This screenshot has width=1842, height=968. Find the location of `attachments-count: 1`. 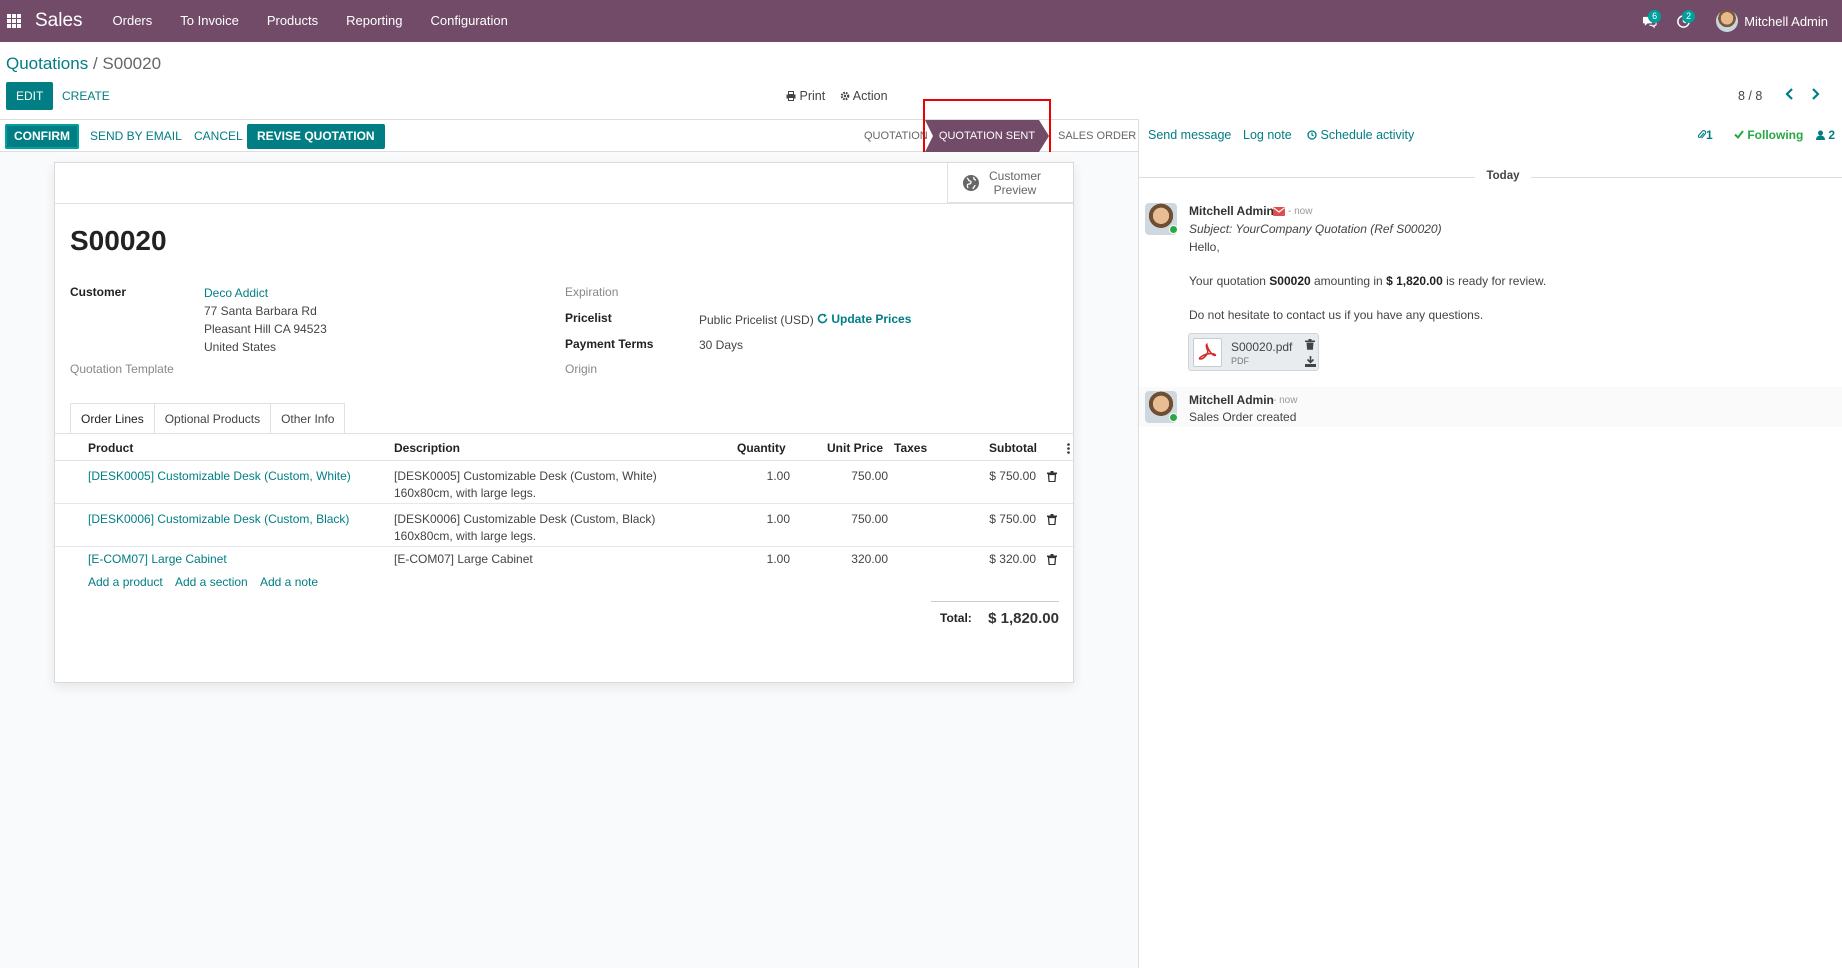

attachments-count: 1 is located at coordinates (1709, 135).